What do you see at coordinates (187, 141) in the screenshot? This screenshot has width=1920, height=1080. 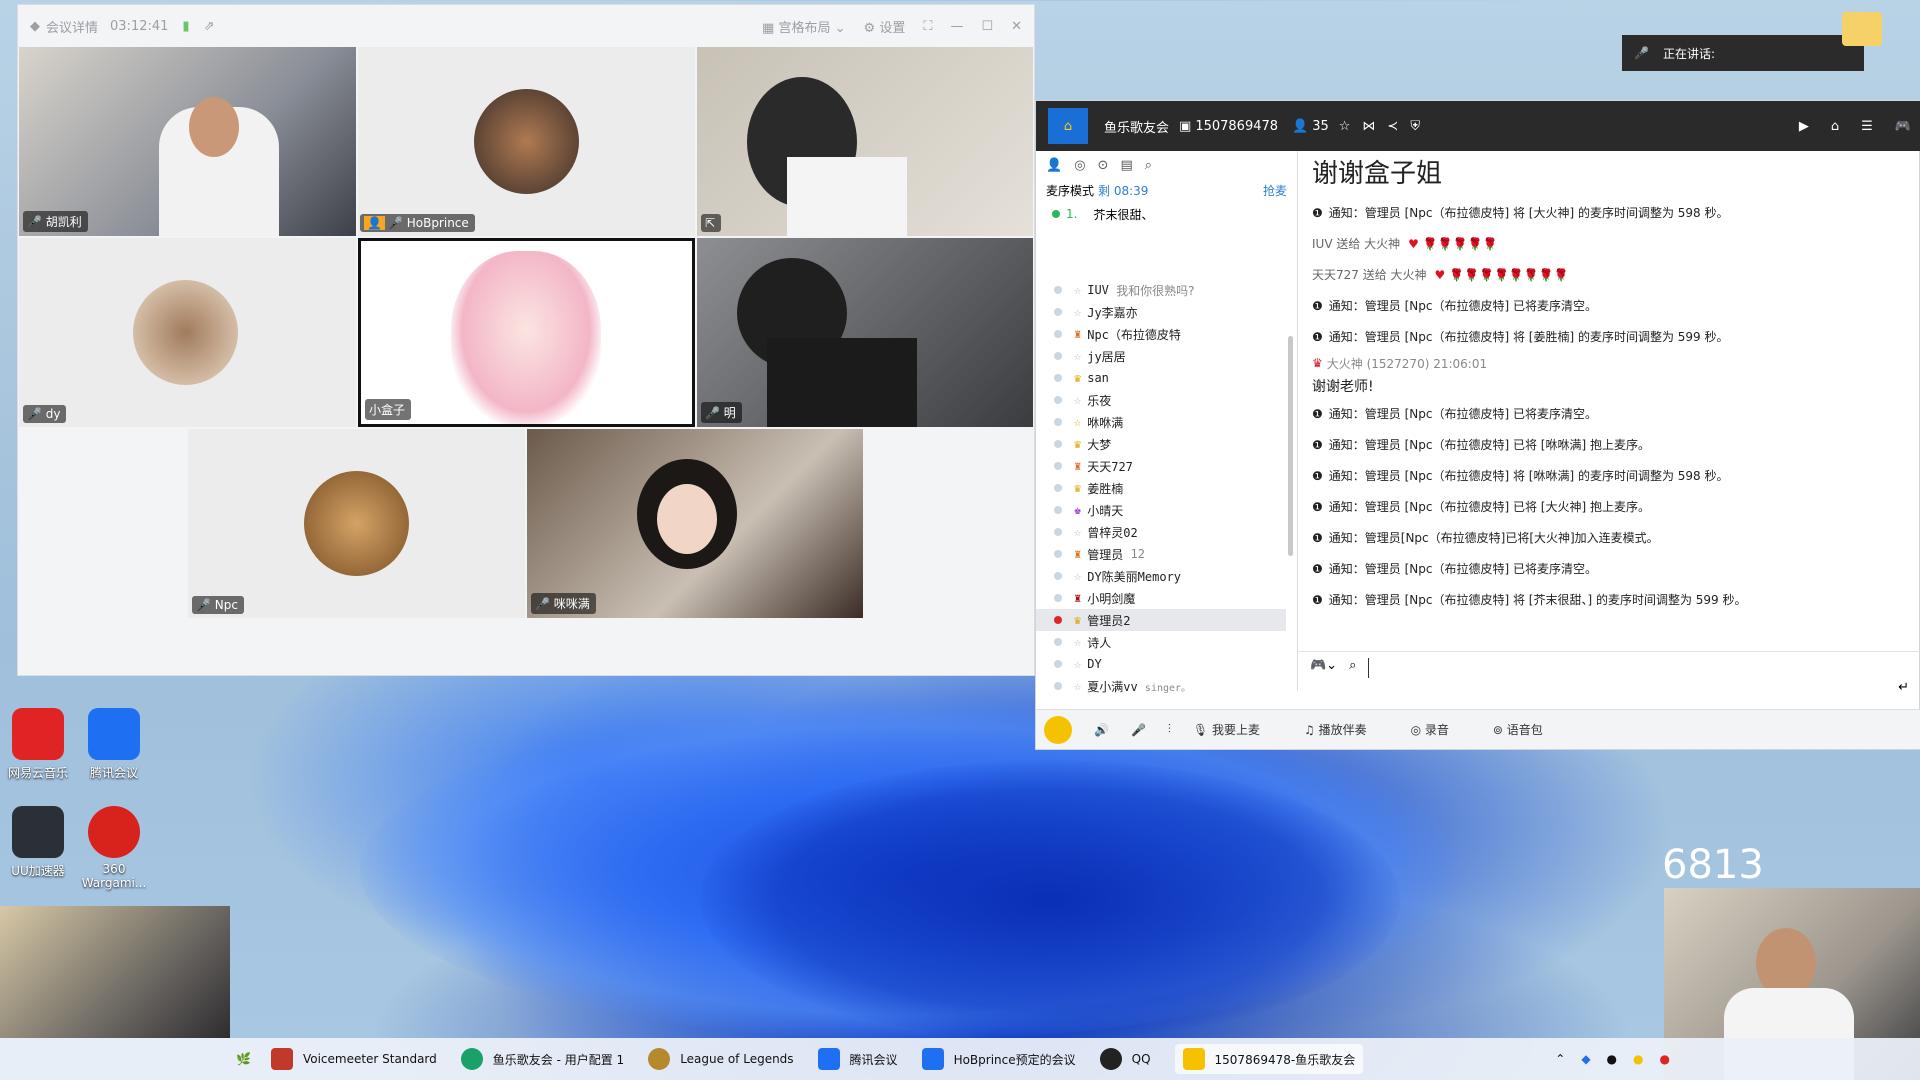 I see `video-tile: 🎤 胡凯利` at bounding box center [187, 141].